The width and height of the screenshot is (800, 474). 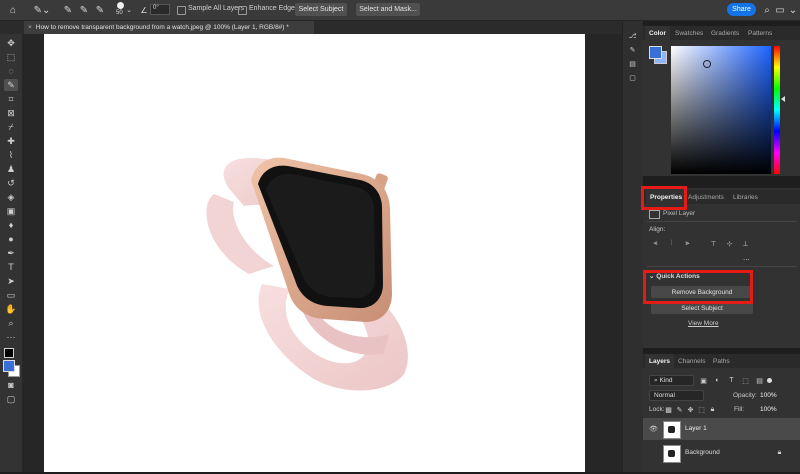 I want to click on enhance-edge-label: Enhance Edge, so click(x=272, y=8).